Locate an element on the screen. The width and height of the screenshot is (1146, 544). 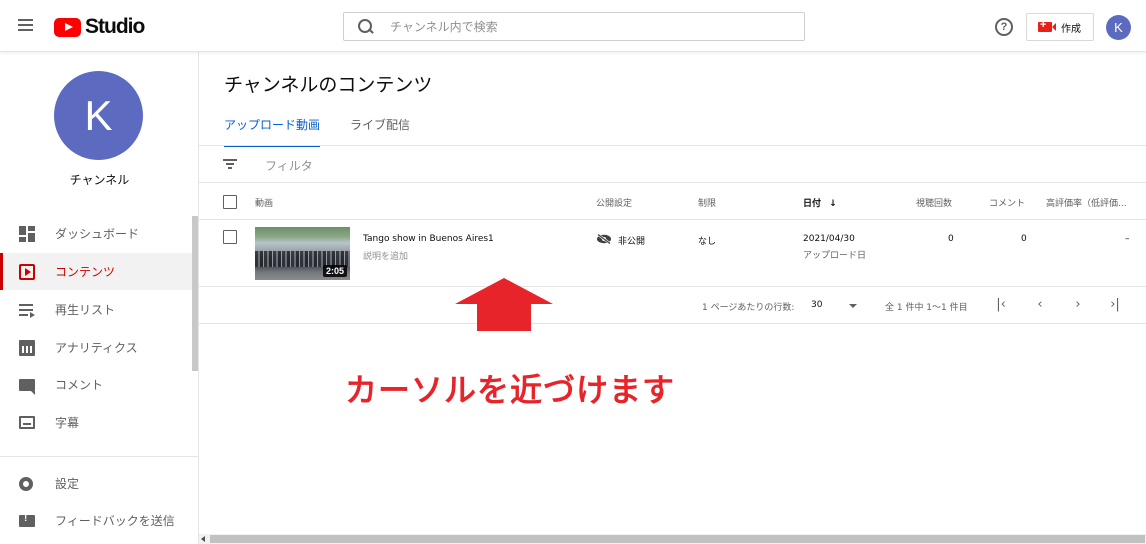
create-button: 作成 is located at coordinates (1060, 27).